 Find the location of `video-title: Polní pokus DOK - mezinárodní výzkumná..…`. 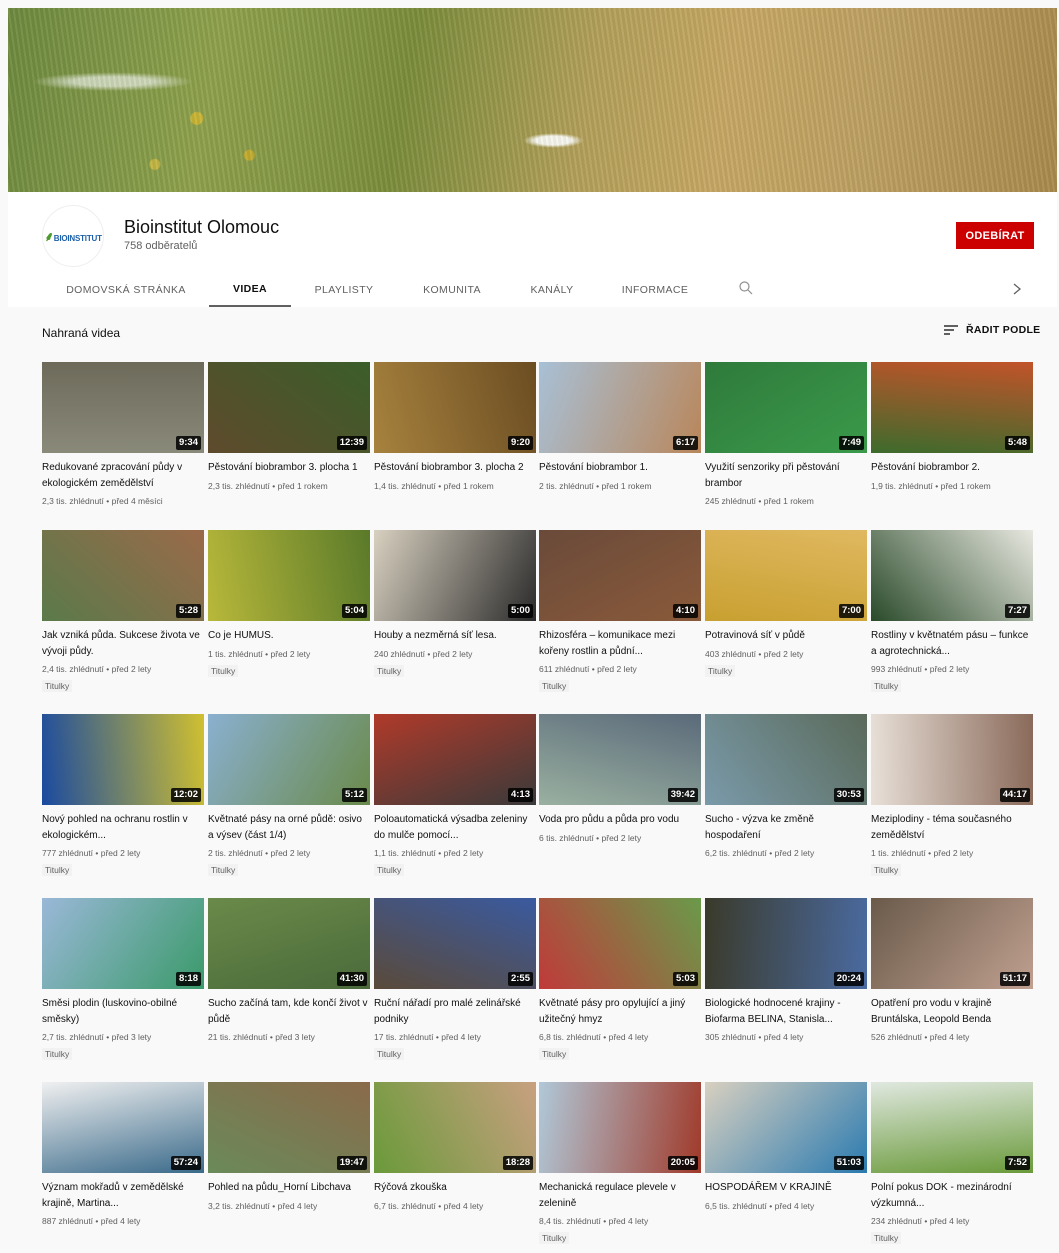

video-title: Polní pokus DOK - mezinárodní výzkumná..… is located at coordinates (952, 1195).